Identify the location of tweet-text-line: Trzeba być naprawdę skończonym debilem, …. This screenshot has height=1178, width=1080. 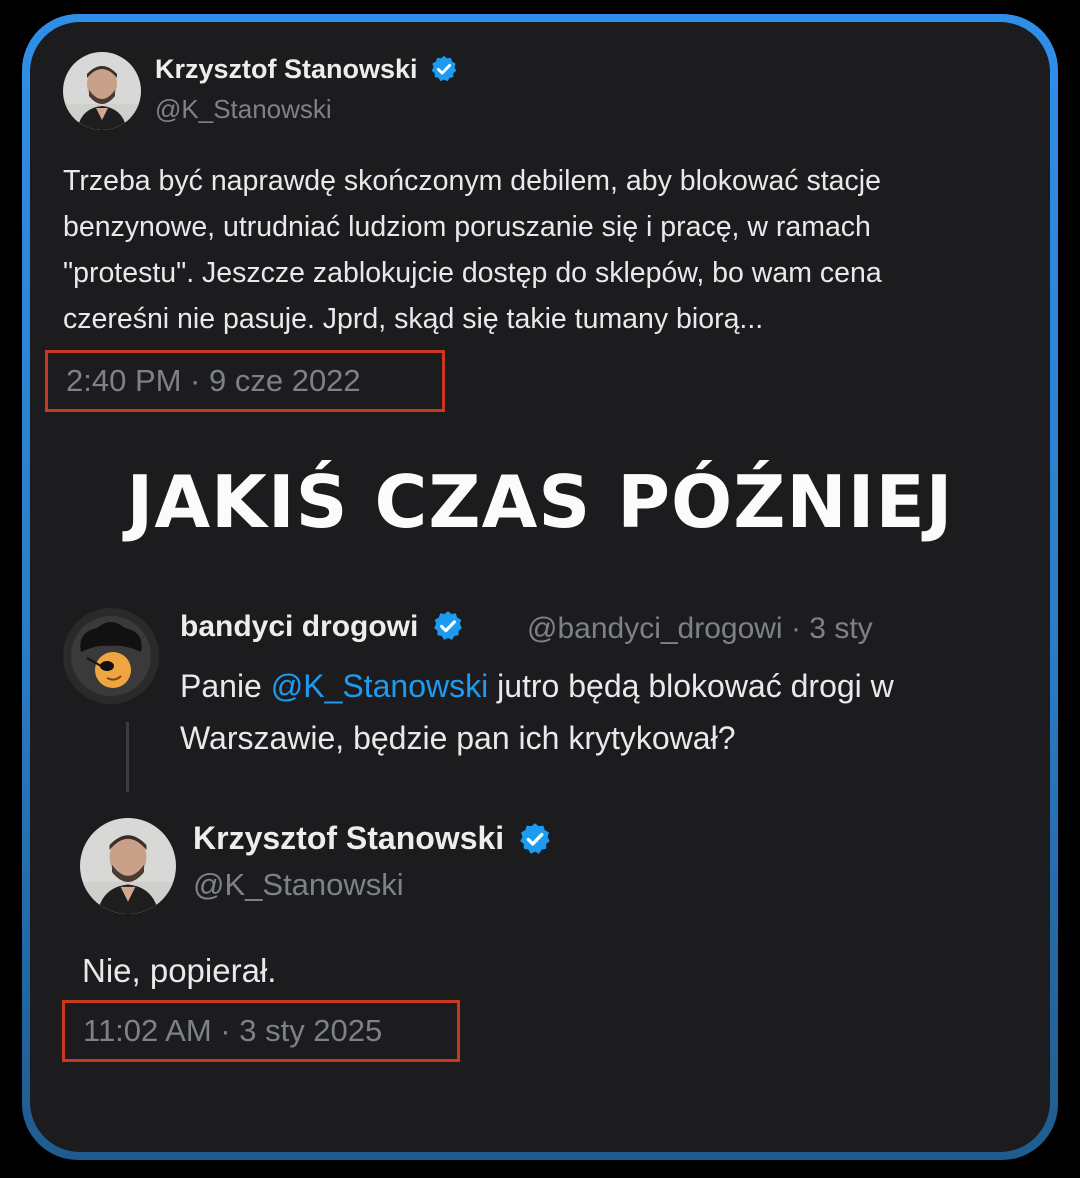
(472, 181).